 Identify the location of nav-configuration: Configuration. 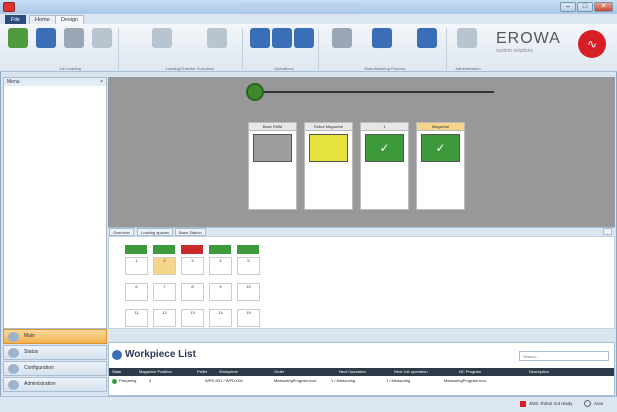
(55, 368).